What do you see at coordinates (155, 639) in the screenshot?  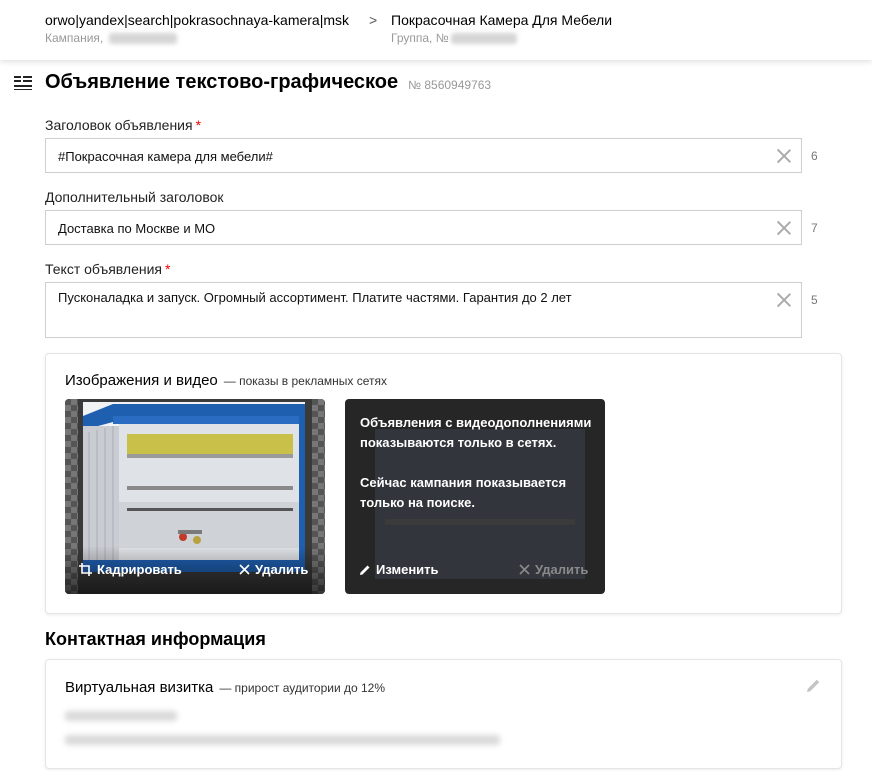 I see `contact-section-title: Контактная информация` at bounding box center [155, 639].